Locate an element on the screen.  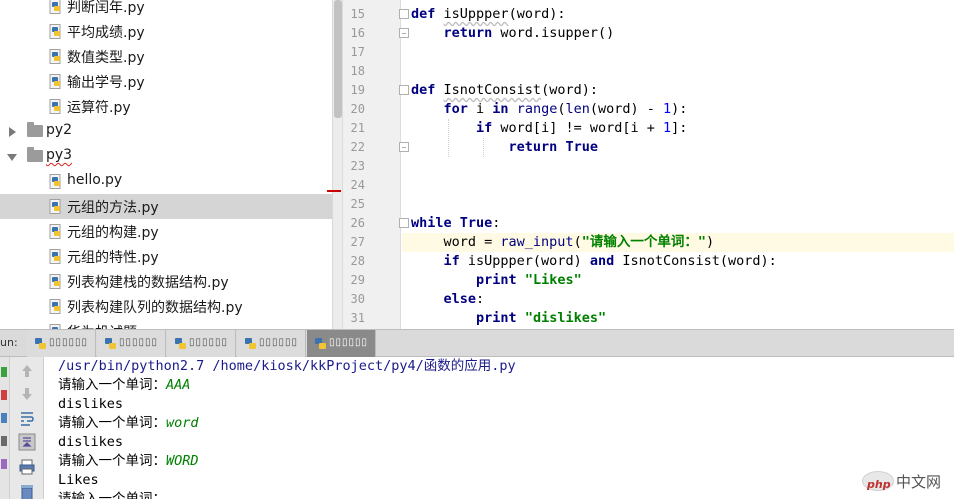
tree-file-label: hello.py is located at coordinates (95, 180).